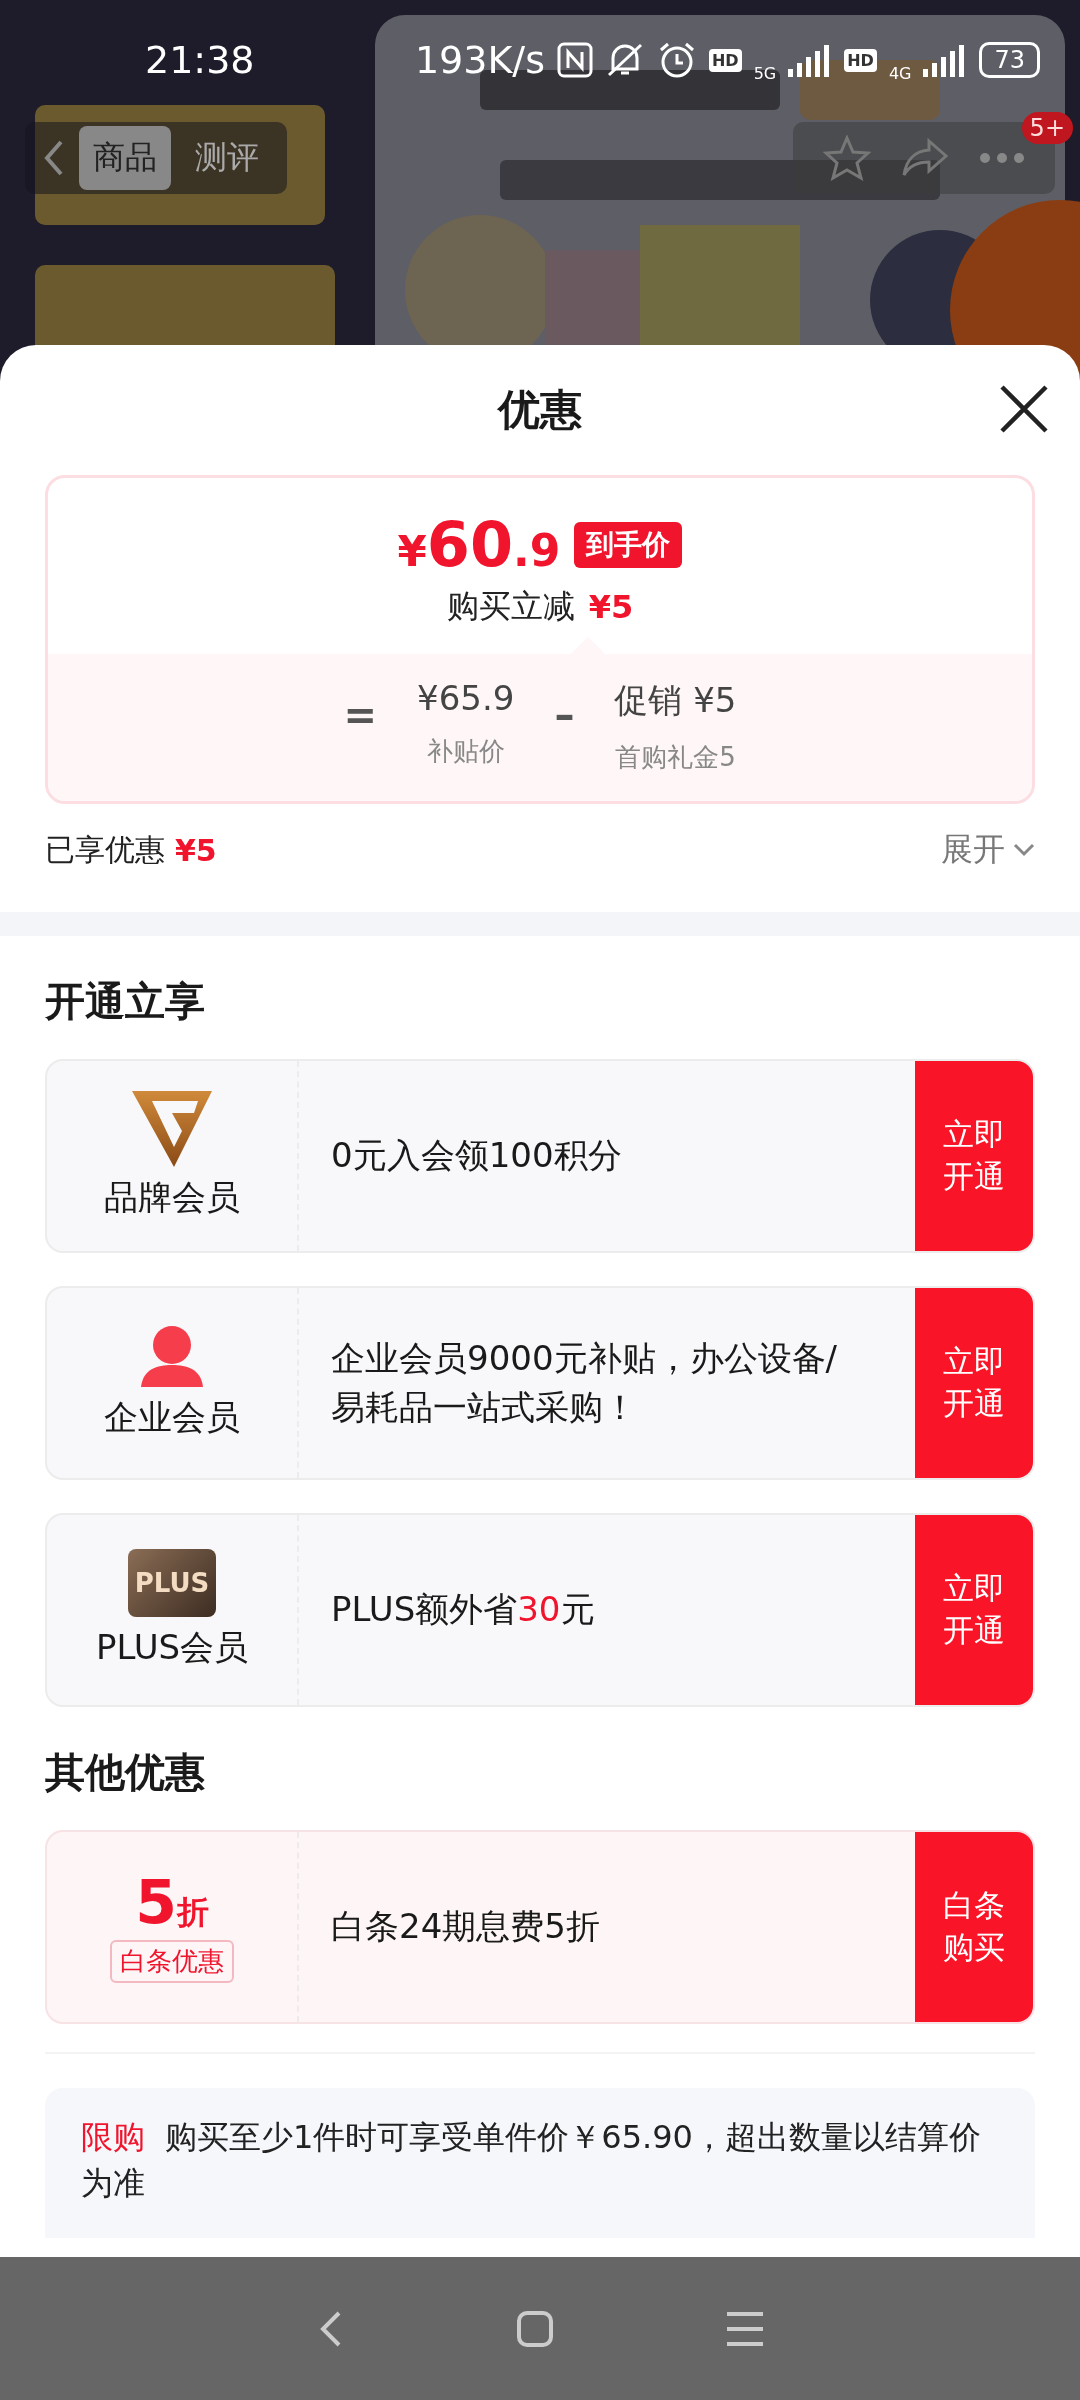 The image size is (1080, 2400). I want to click on term-value: 促销 ¥5, so click(675, 700).